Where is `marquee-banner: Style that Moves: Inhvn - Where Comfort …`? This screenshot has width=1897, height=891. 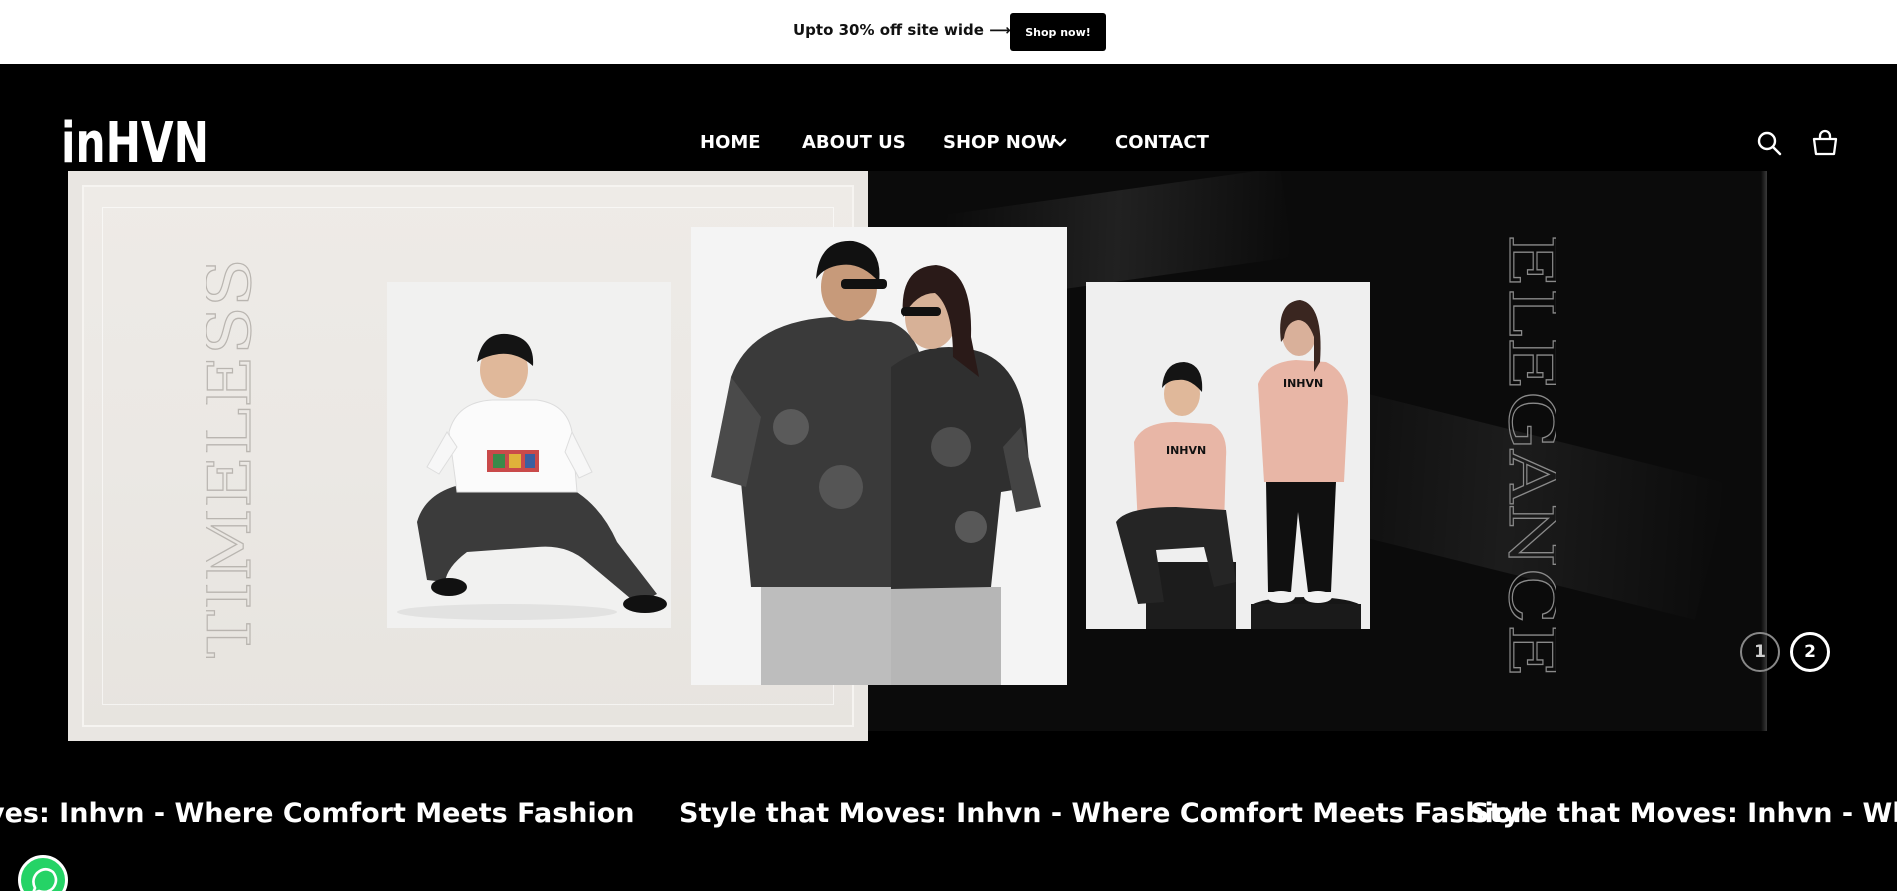
marquee-banner: Style that Moves: Inhvn - Where Comfort … is located at coordinates (948, 818).